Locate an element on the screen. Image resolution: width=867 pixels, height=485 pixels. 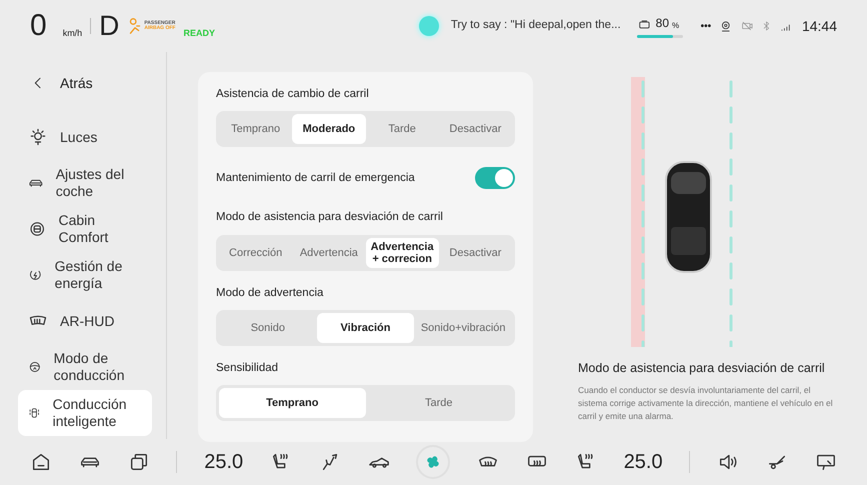
sidebar-item: Modo de conducción is located at coordinates (85, 367).